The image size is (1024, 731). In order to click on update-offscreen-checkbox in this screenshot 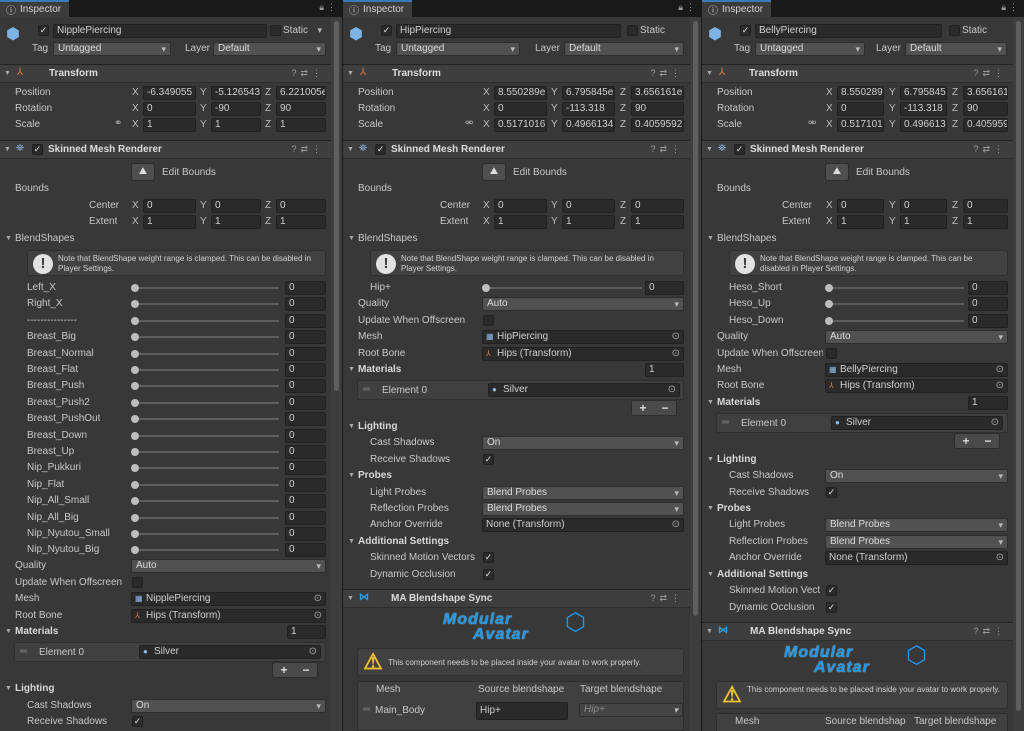, I will do `click(488, 320)`.